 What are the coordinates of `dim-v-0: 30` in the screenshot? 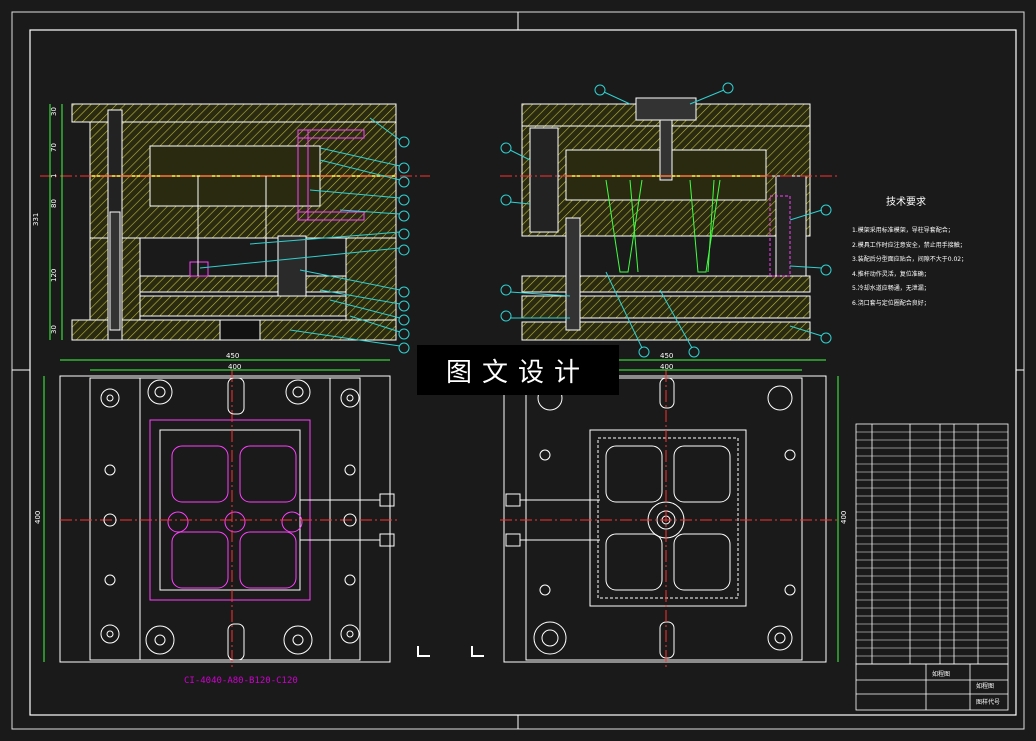 It's located at (54, 111).